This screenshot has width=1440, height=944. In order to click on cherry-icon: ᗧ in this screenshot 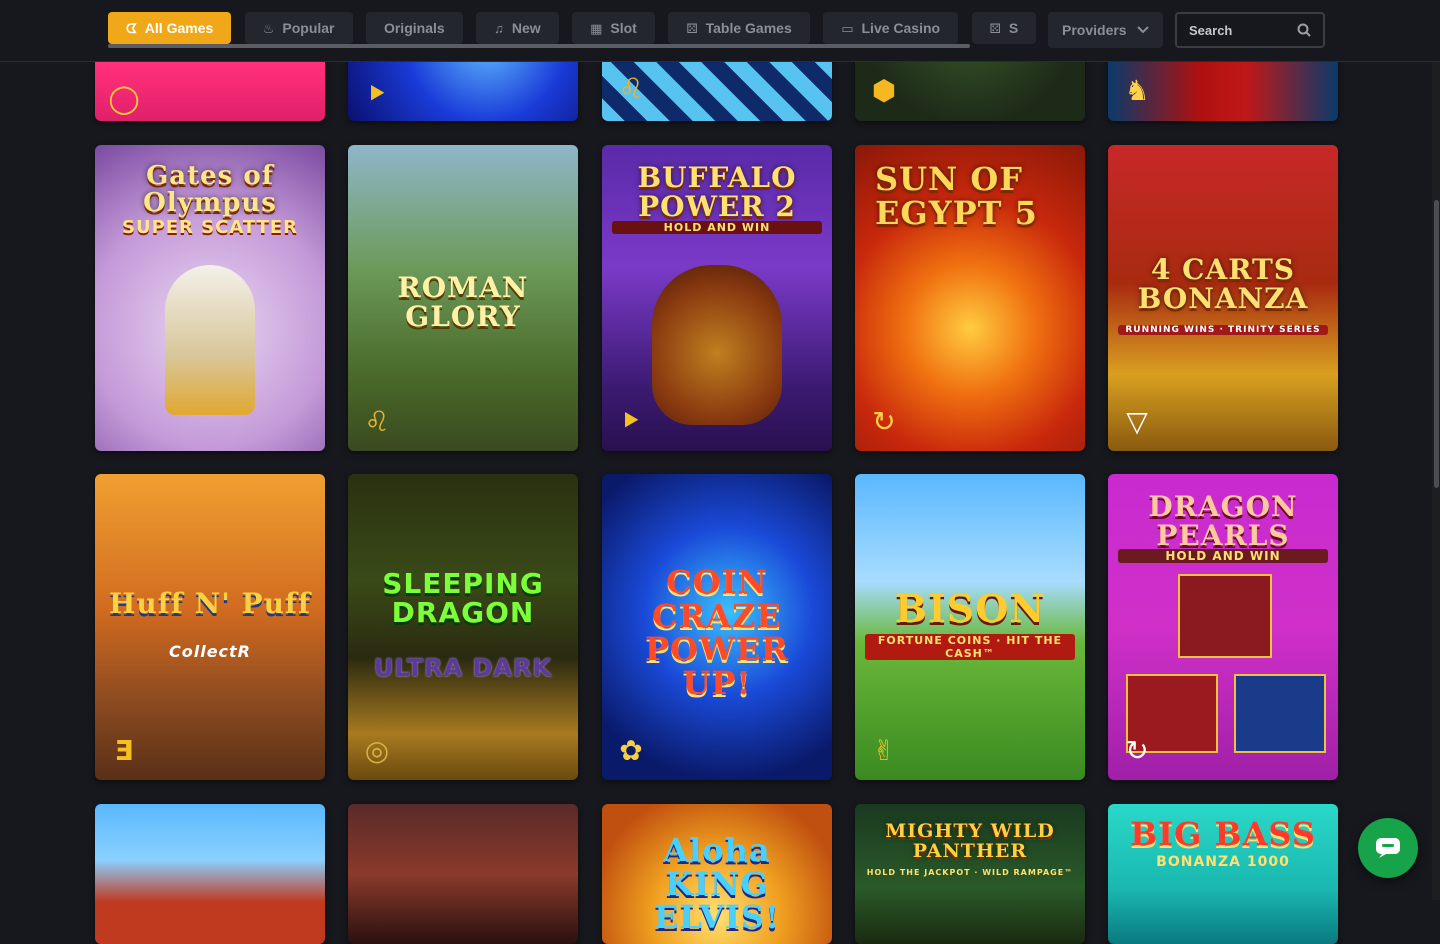, I will do `click(131, 28)`.